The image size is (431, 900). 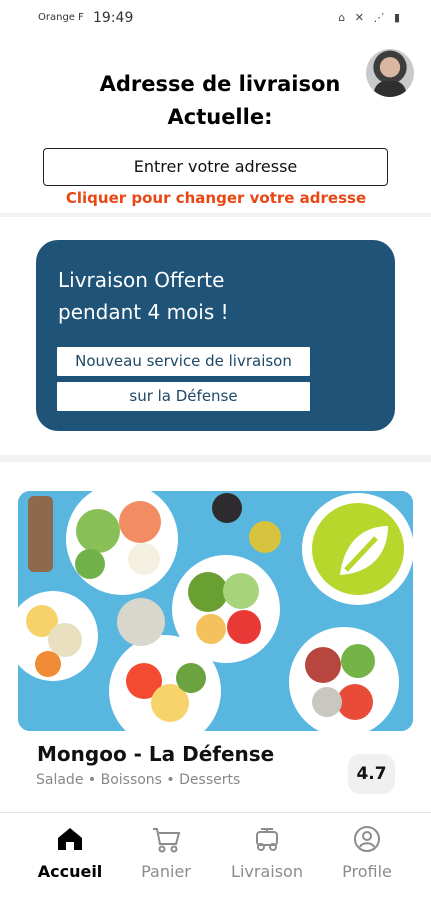 What do you see at coordinates (367, 856) in the screenshot?
I see `nav-profile: Profile` at bounding box center [367, 856].